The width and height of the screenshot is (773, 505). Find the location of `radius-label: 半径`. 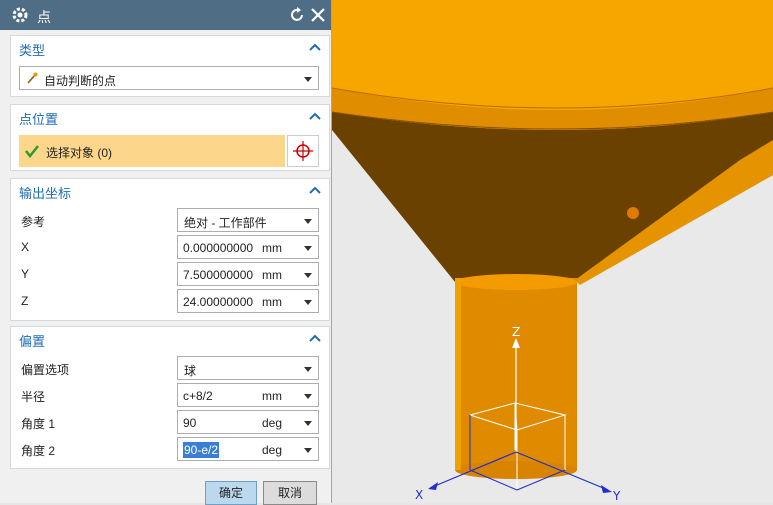

radius-label: 半径 is located at coordinates (33, 397).